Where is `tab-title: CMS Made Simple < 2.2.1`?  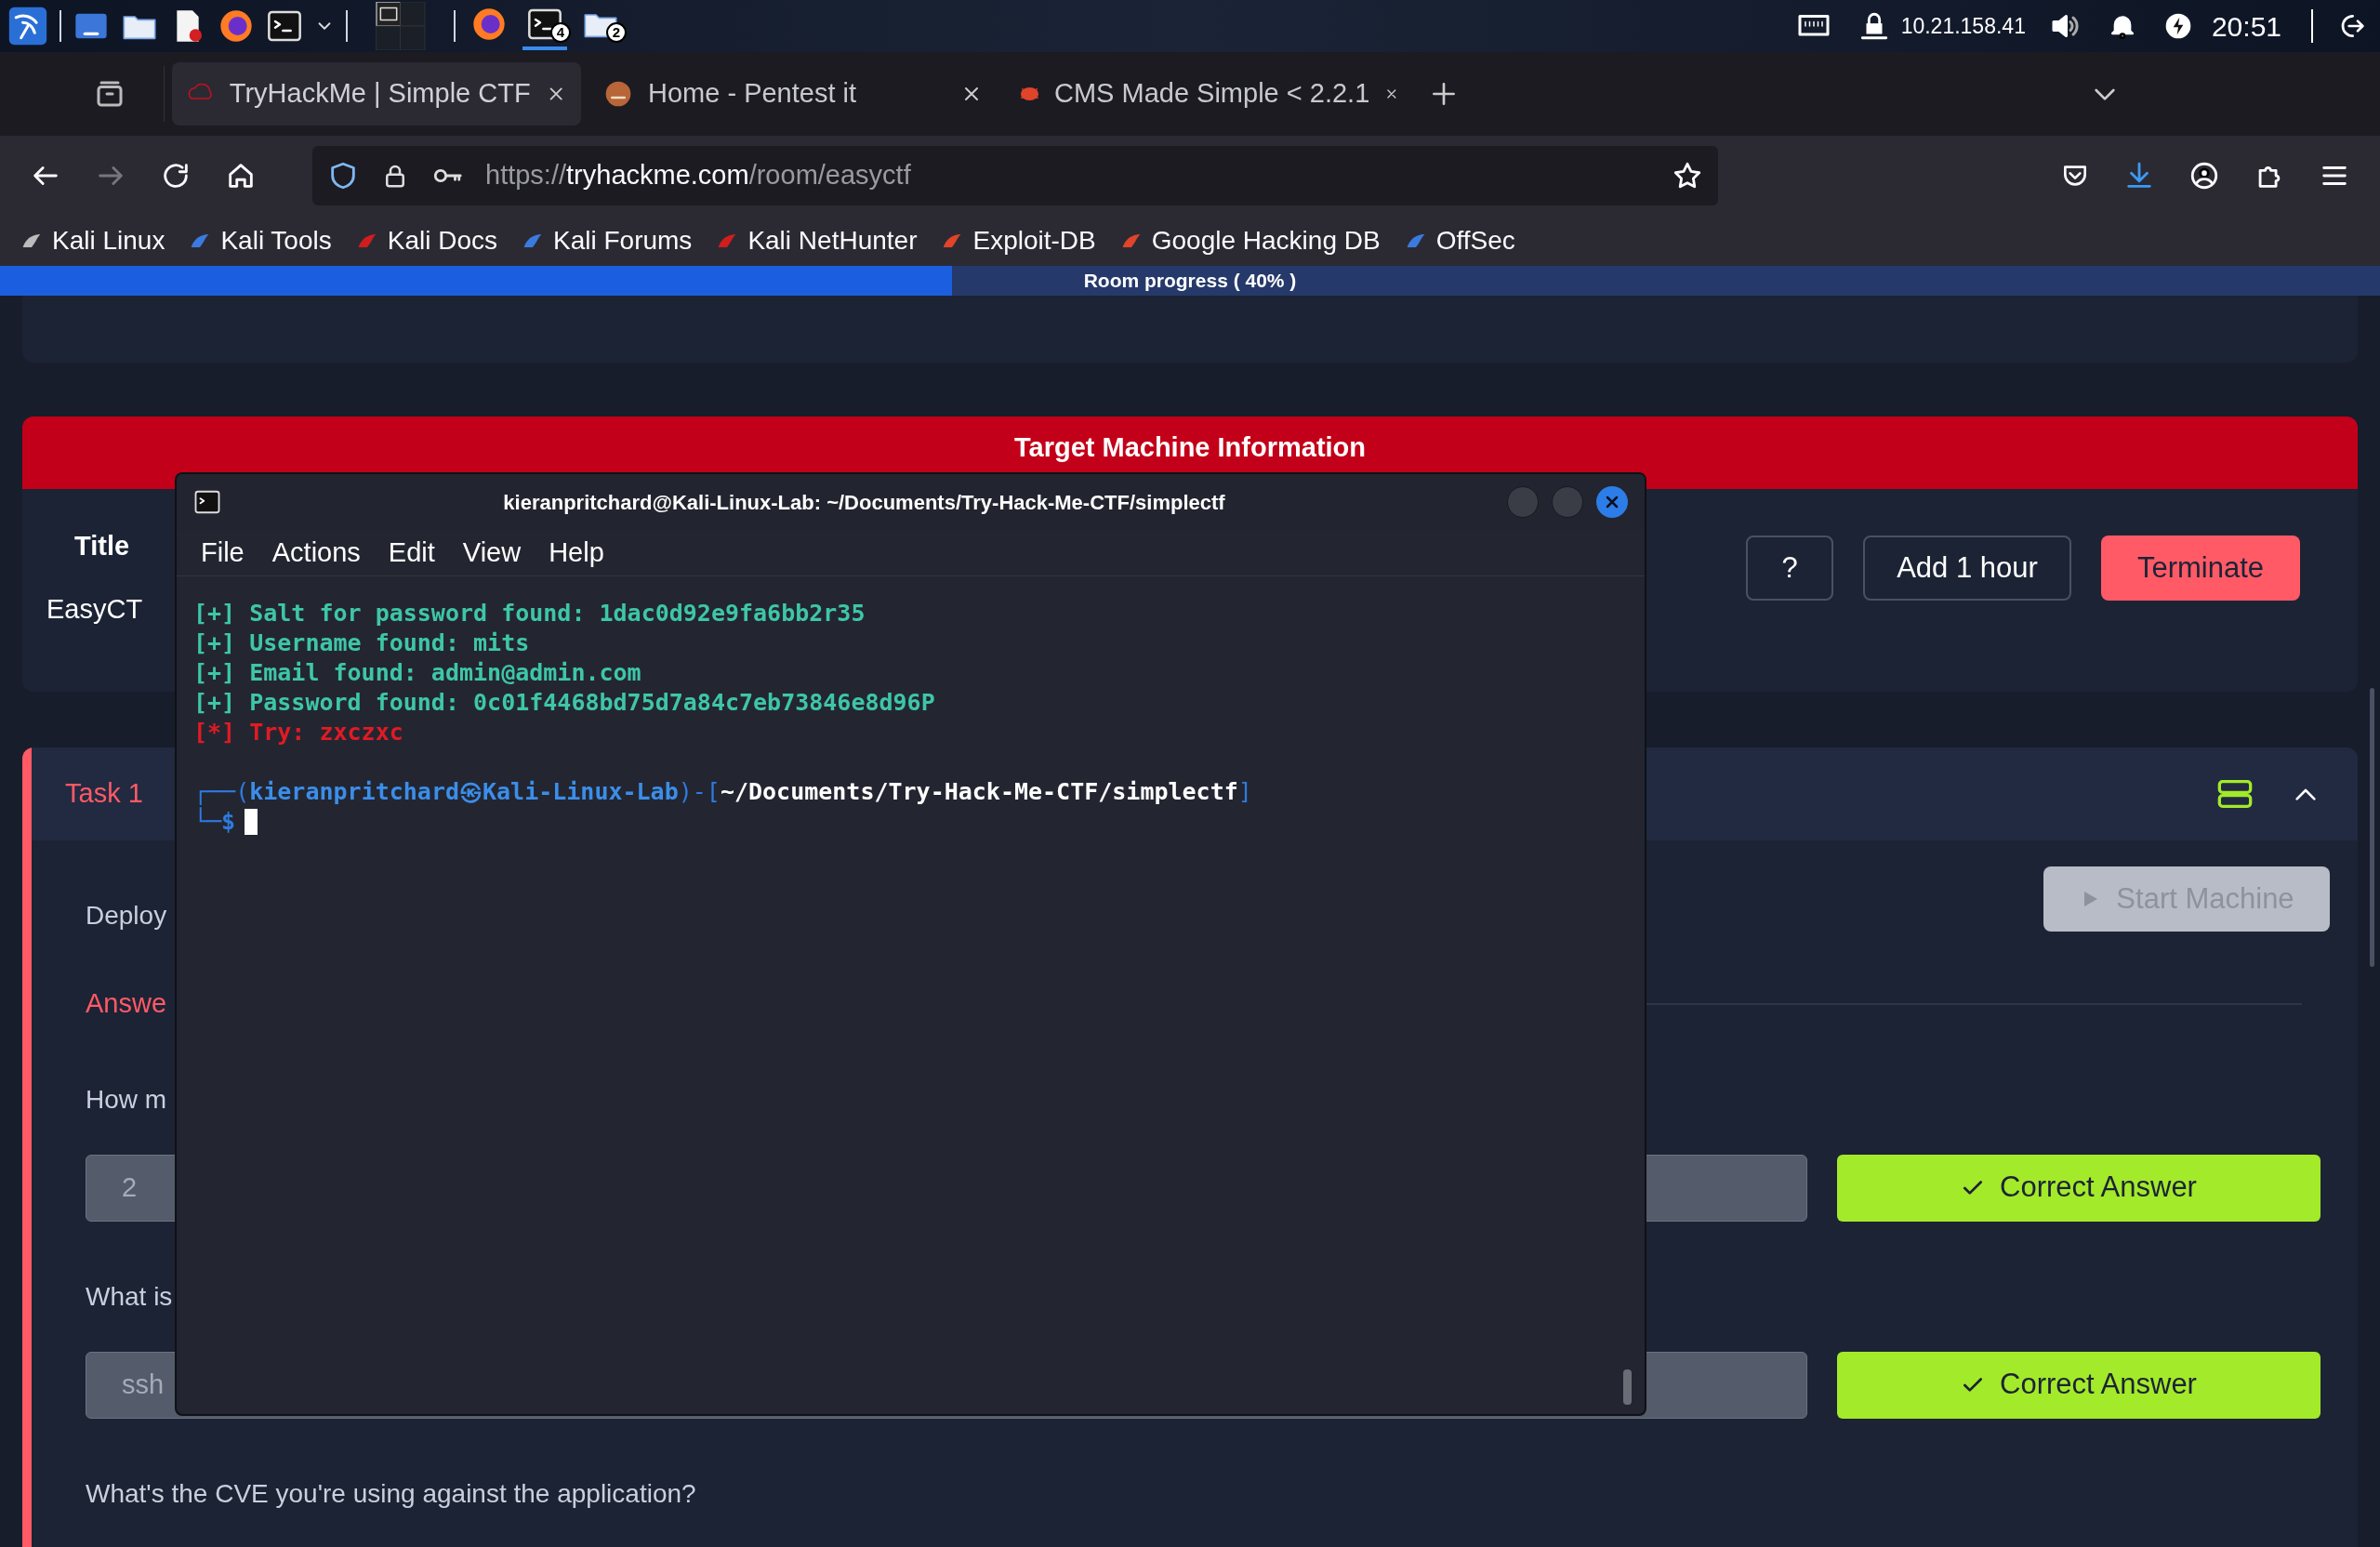 tab-title: CMS Made Simple < 2.2.1 is located at coordinates (1211, 94).